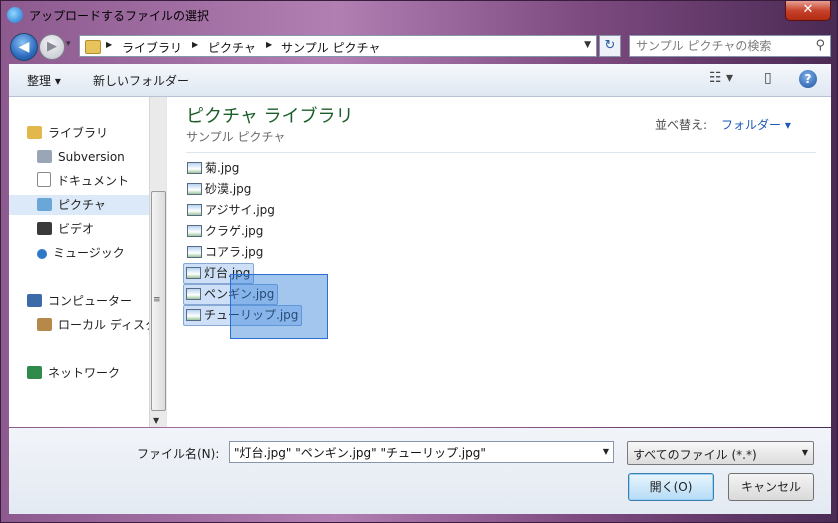 This screenshot has width=838, height=523. I want to click on list-item: 砂漠.jpg, so click(219, 189).